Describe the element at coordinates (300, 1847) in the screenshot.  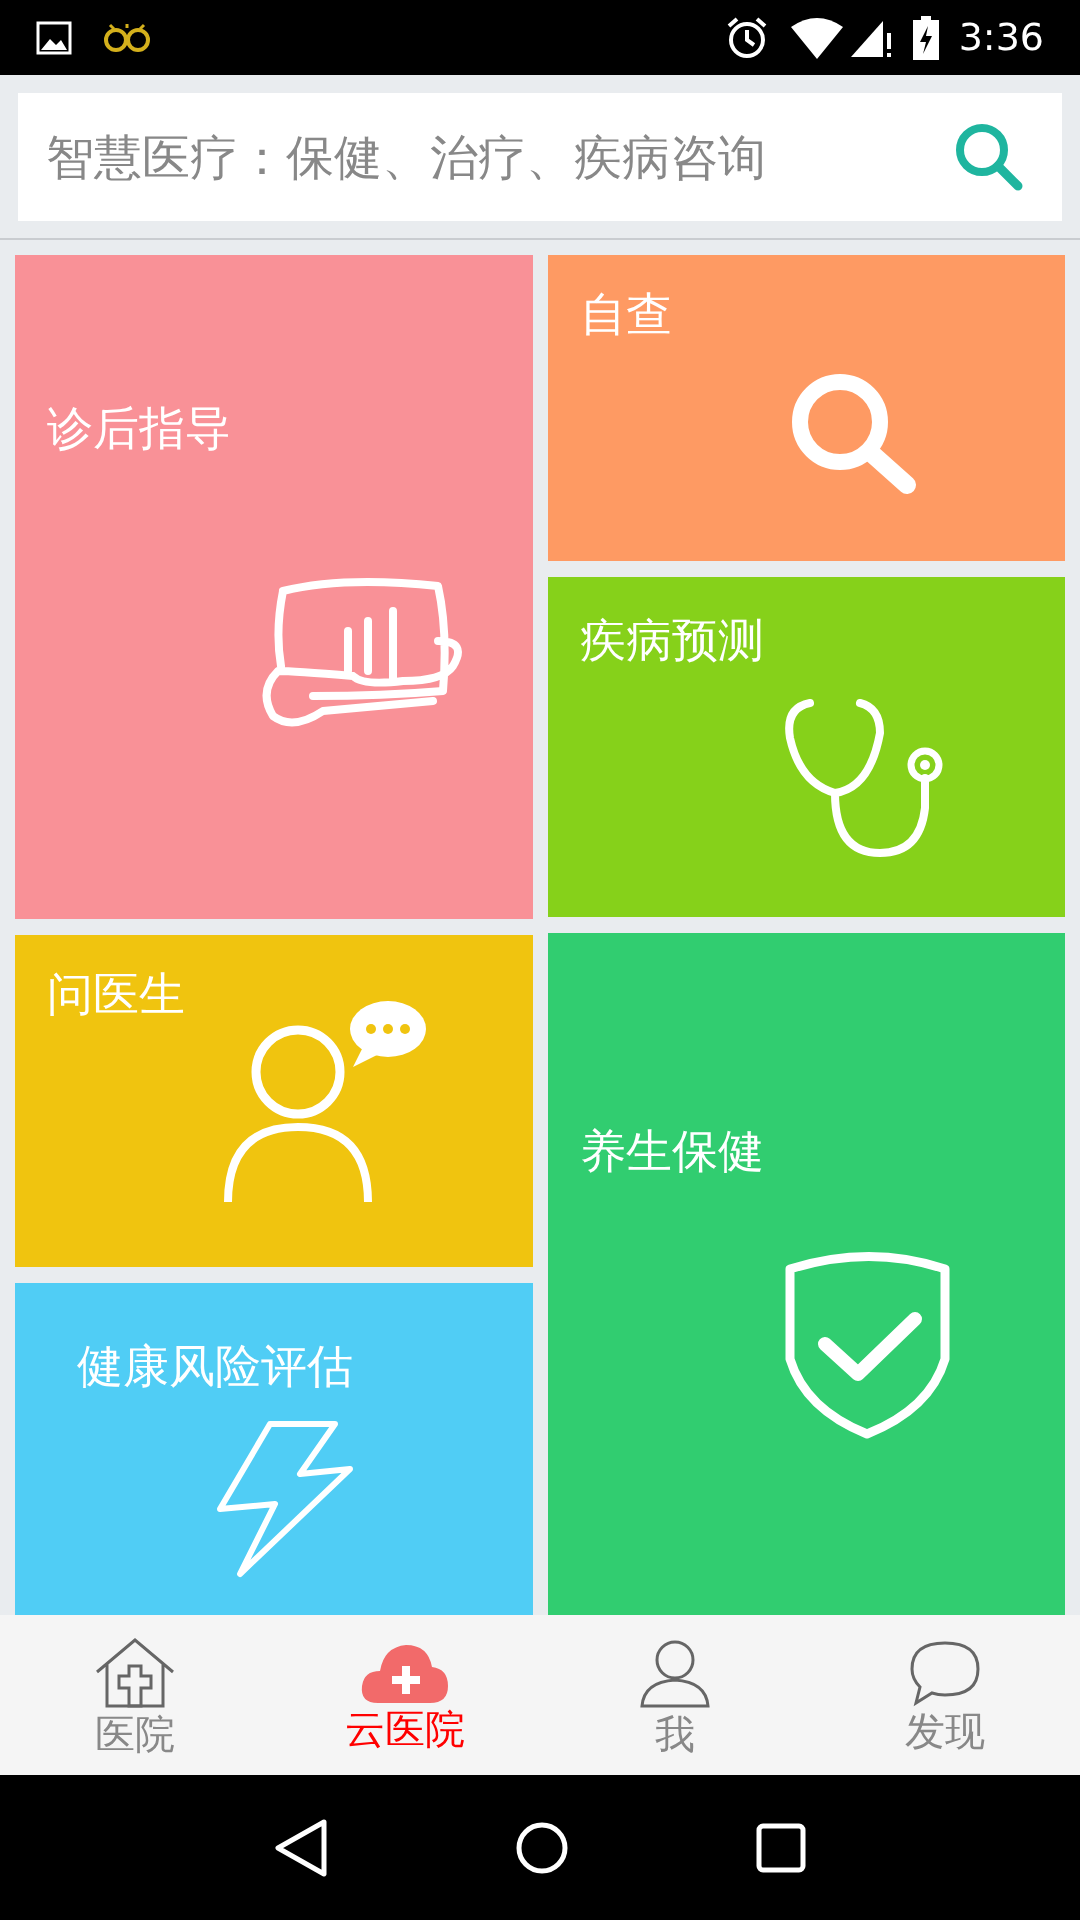
I see `back-icon` at that location.